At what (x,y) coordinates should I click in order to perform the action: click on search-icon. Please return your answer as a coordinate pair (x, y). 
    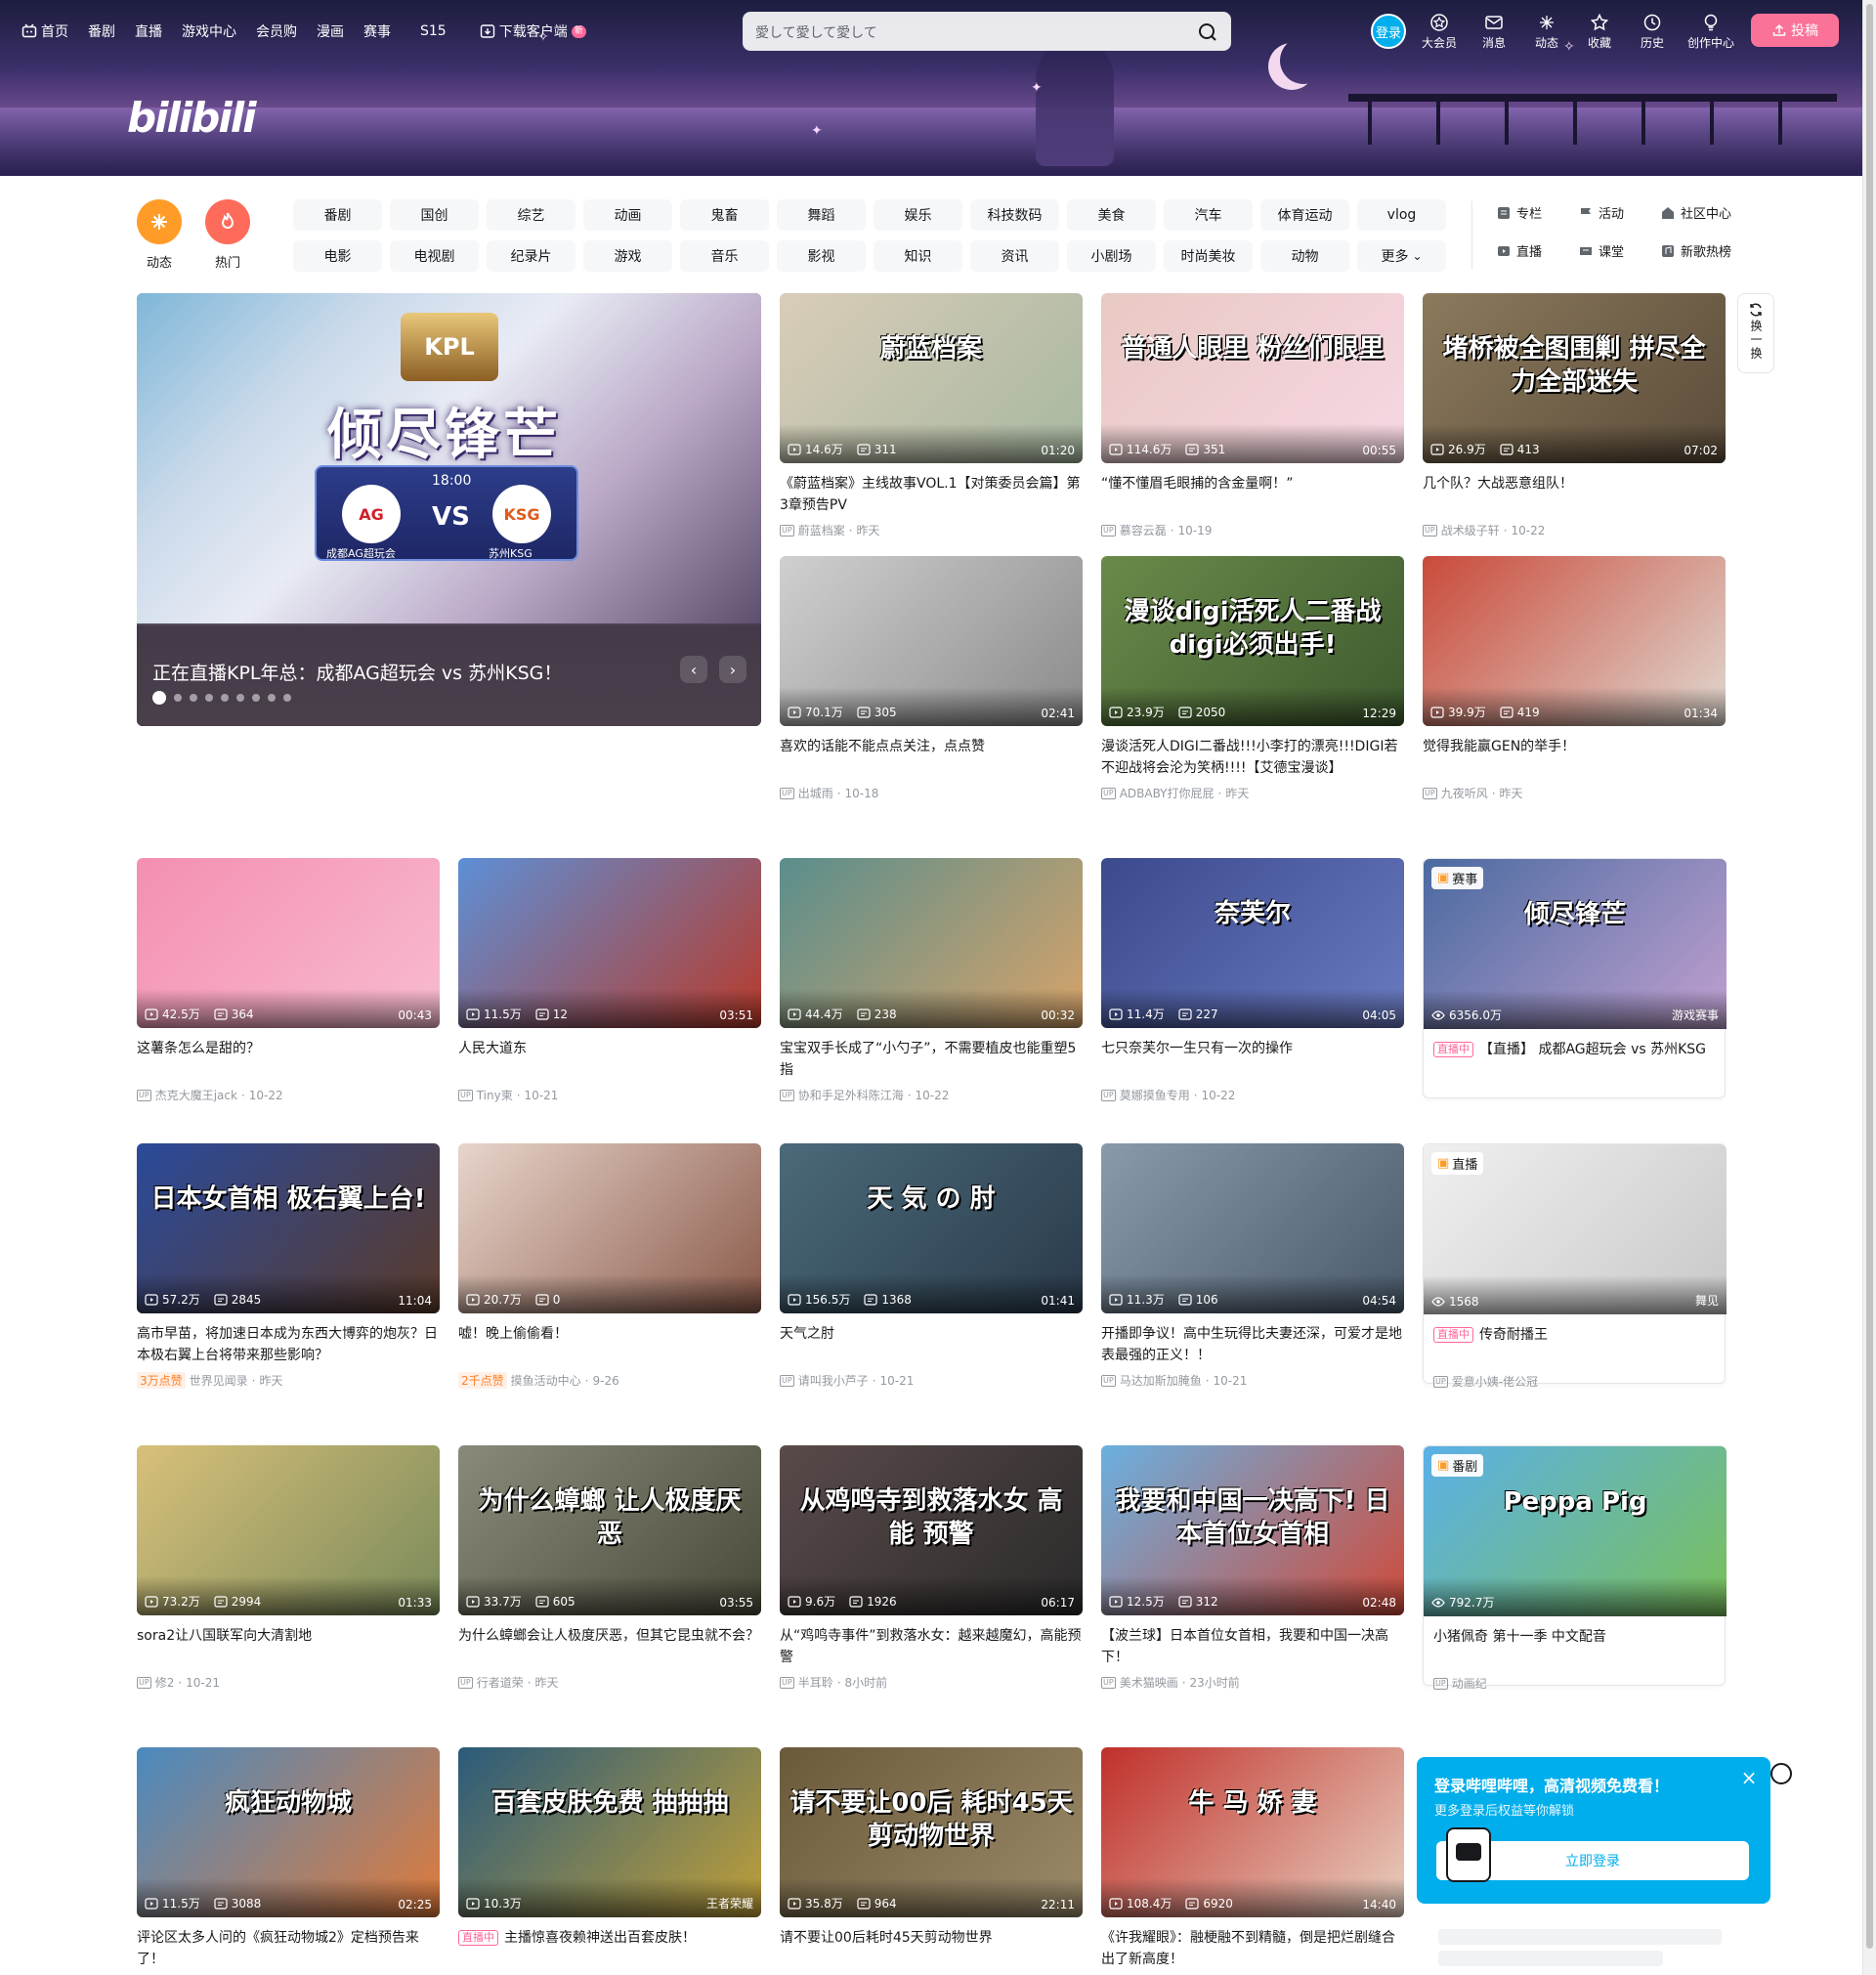
    Looking at the image, I should click on (1207, 33).